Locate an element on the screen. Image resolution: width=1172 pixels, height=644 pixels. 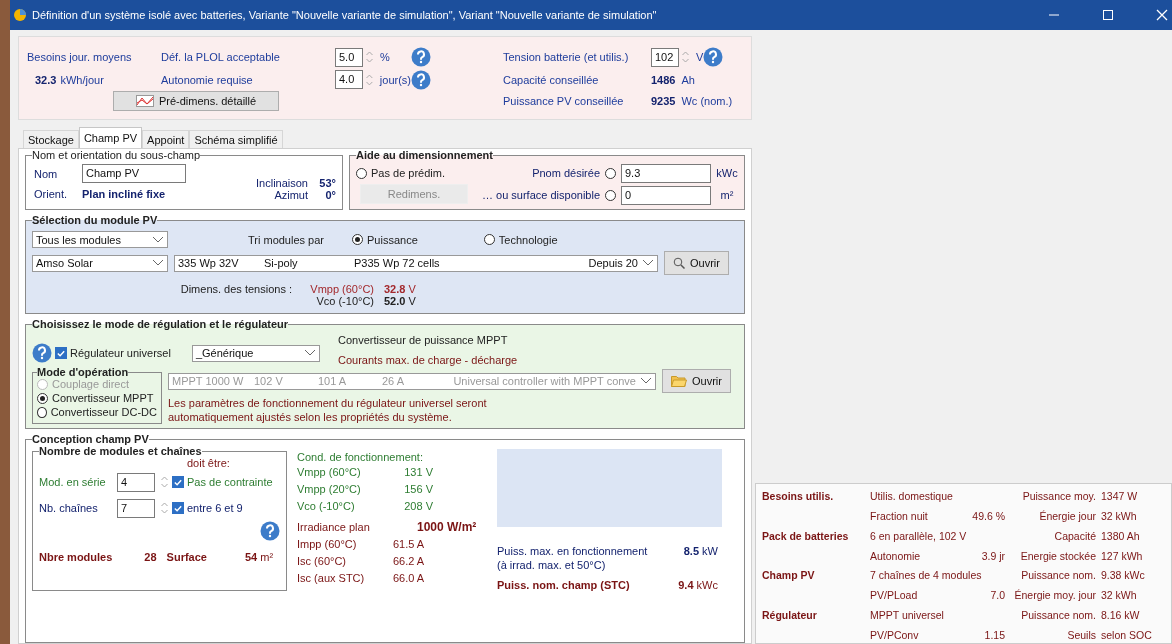
regulator-note: Les paramètres de fonctionnement du régulateur universel seront is located at coordinates (328, 403).